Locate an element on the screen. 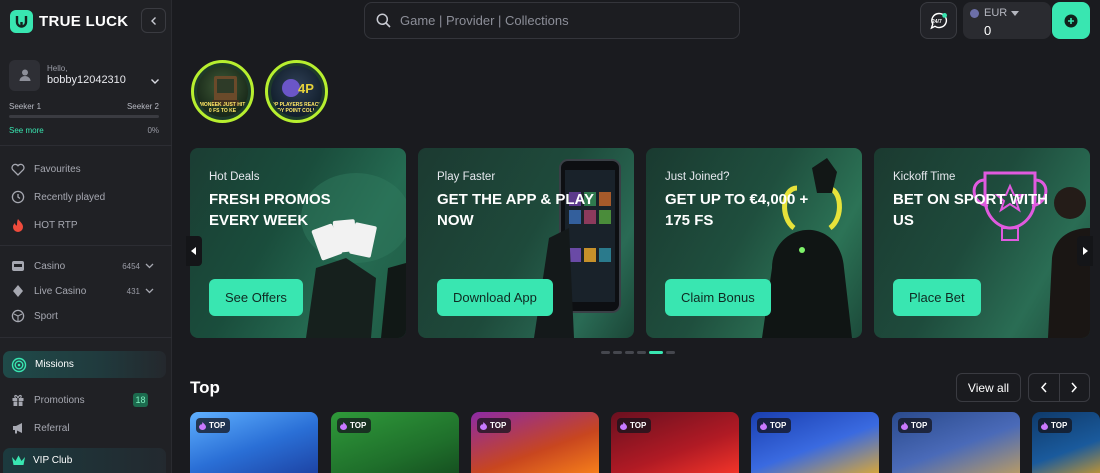  sidebar-item-recently-played: Recently played is located at coordinates (86, 197).